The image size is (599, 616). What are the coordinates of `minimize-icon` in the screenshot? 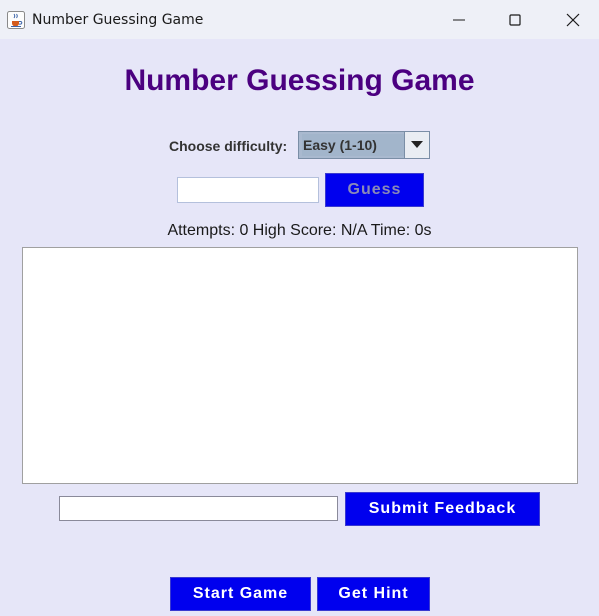 It's located at (459, 20).